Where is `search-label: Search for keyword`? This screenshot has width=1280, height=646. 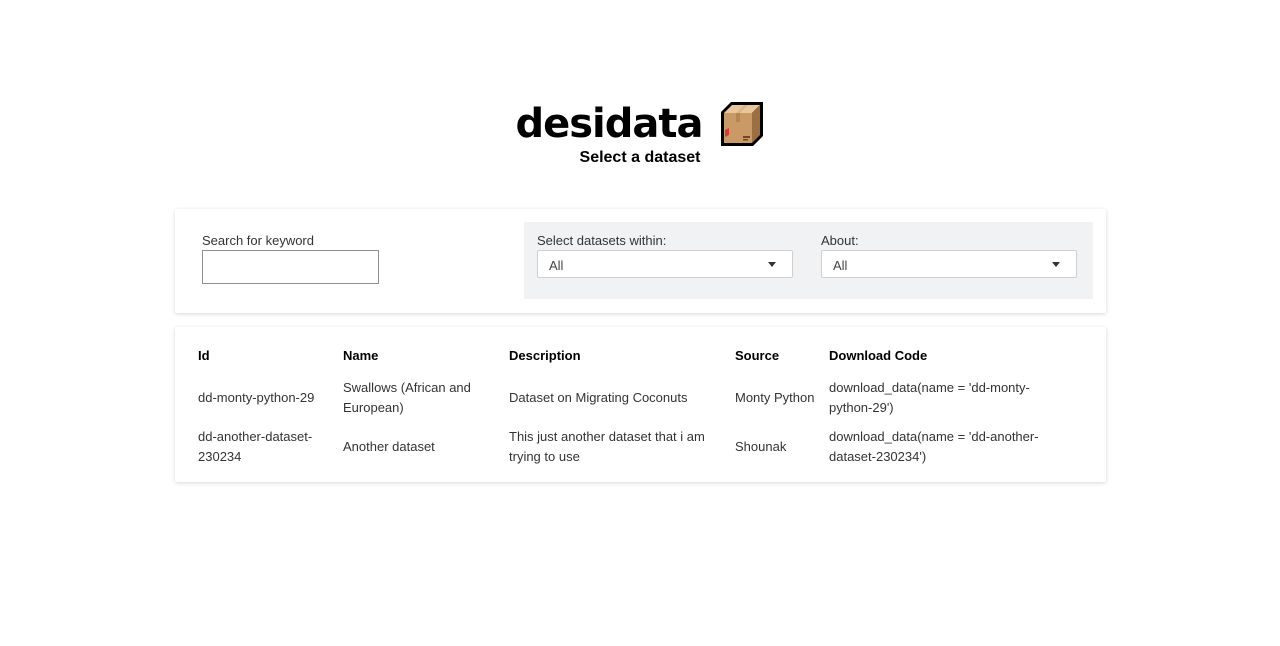
search-label: Search for keyword is located at coordinates (258, 240).